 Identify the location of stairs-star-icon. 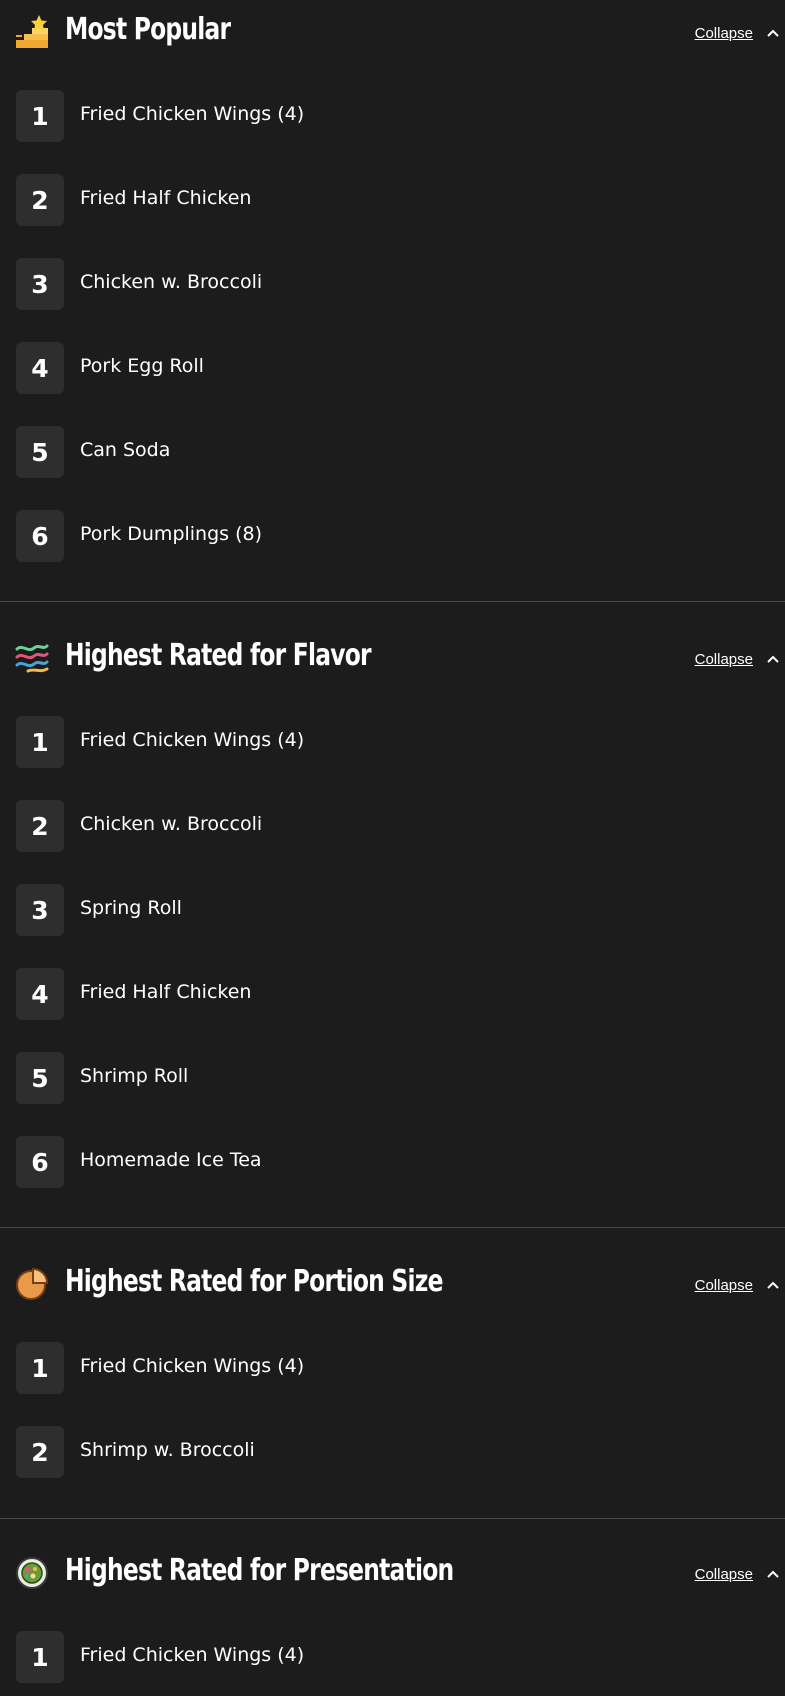
(32, 32).